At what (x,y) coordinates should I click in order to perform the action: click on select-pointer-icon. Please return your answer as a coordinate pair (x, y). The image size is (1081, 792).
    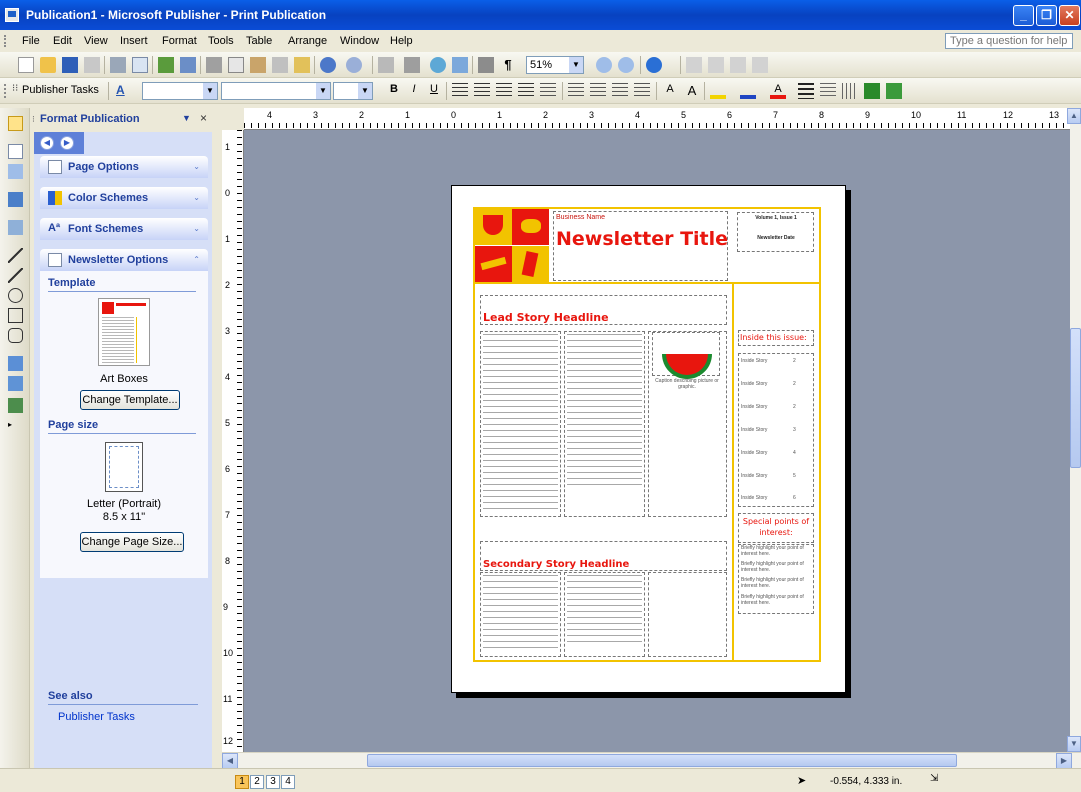
    Looking at the image, I should click on (15, 123).